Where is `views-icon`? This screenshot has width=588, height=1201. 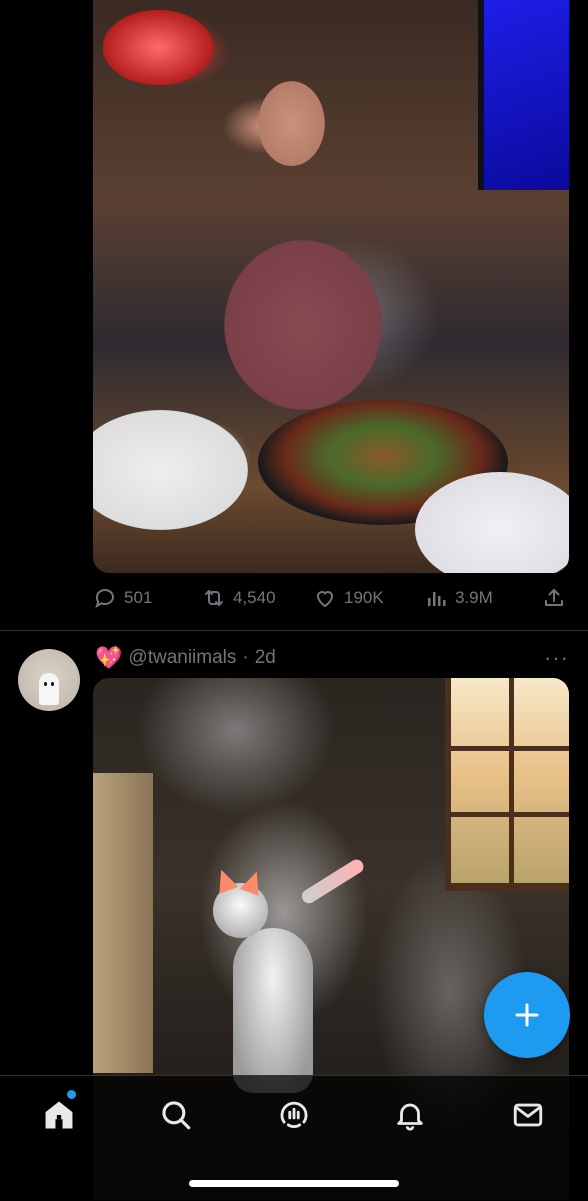 views-icon is located at coordinates (437, 599).